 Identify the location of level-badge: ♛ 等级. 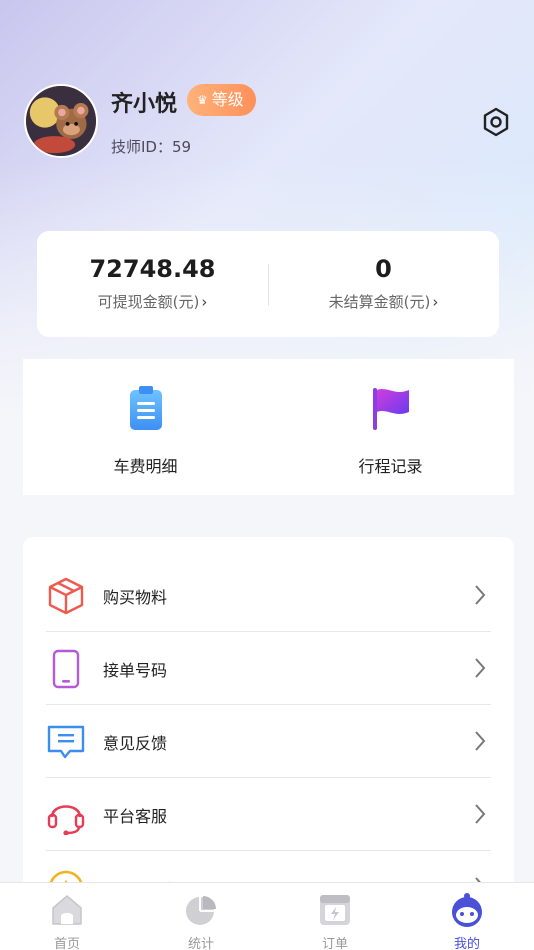
(221, 100).